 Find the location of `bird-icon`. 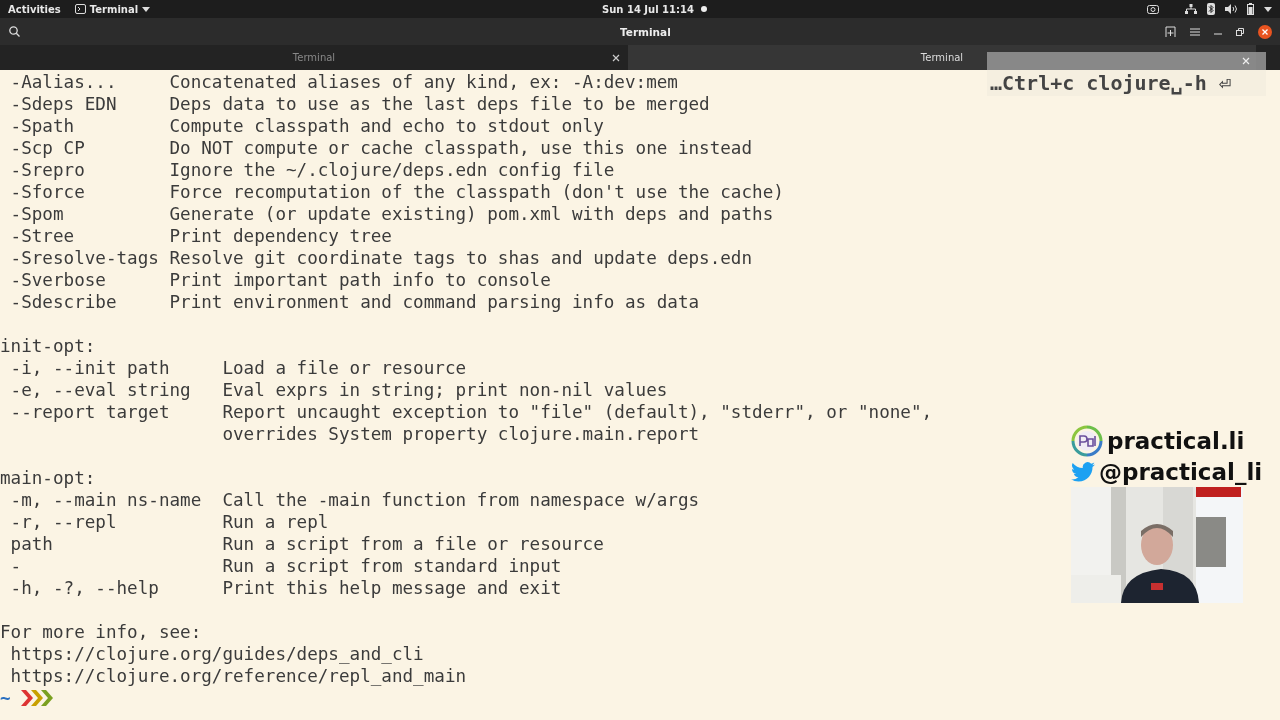

bird-icon is located at coordinates (1083, 472).